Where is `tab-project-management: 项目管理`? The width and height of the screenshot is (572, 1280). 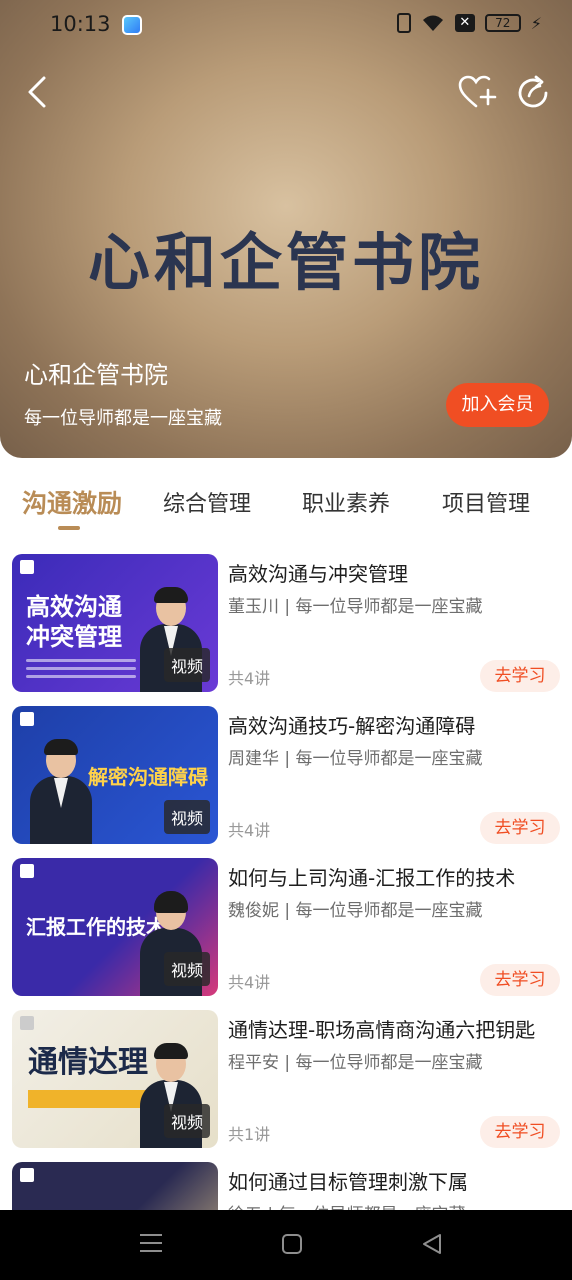
tab-project-management: 项目管理 is located at coordinates (486, 502).